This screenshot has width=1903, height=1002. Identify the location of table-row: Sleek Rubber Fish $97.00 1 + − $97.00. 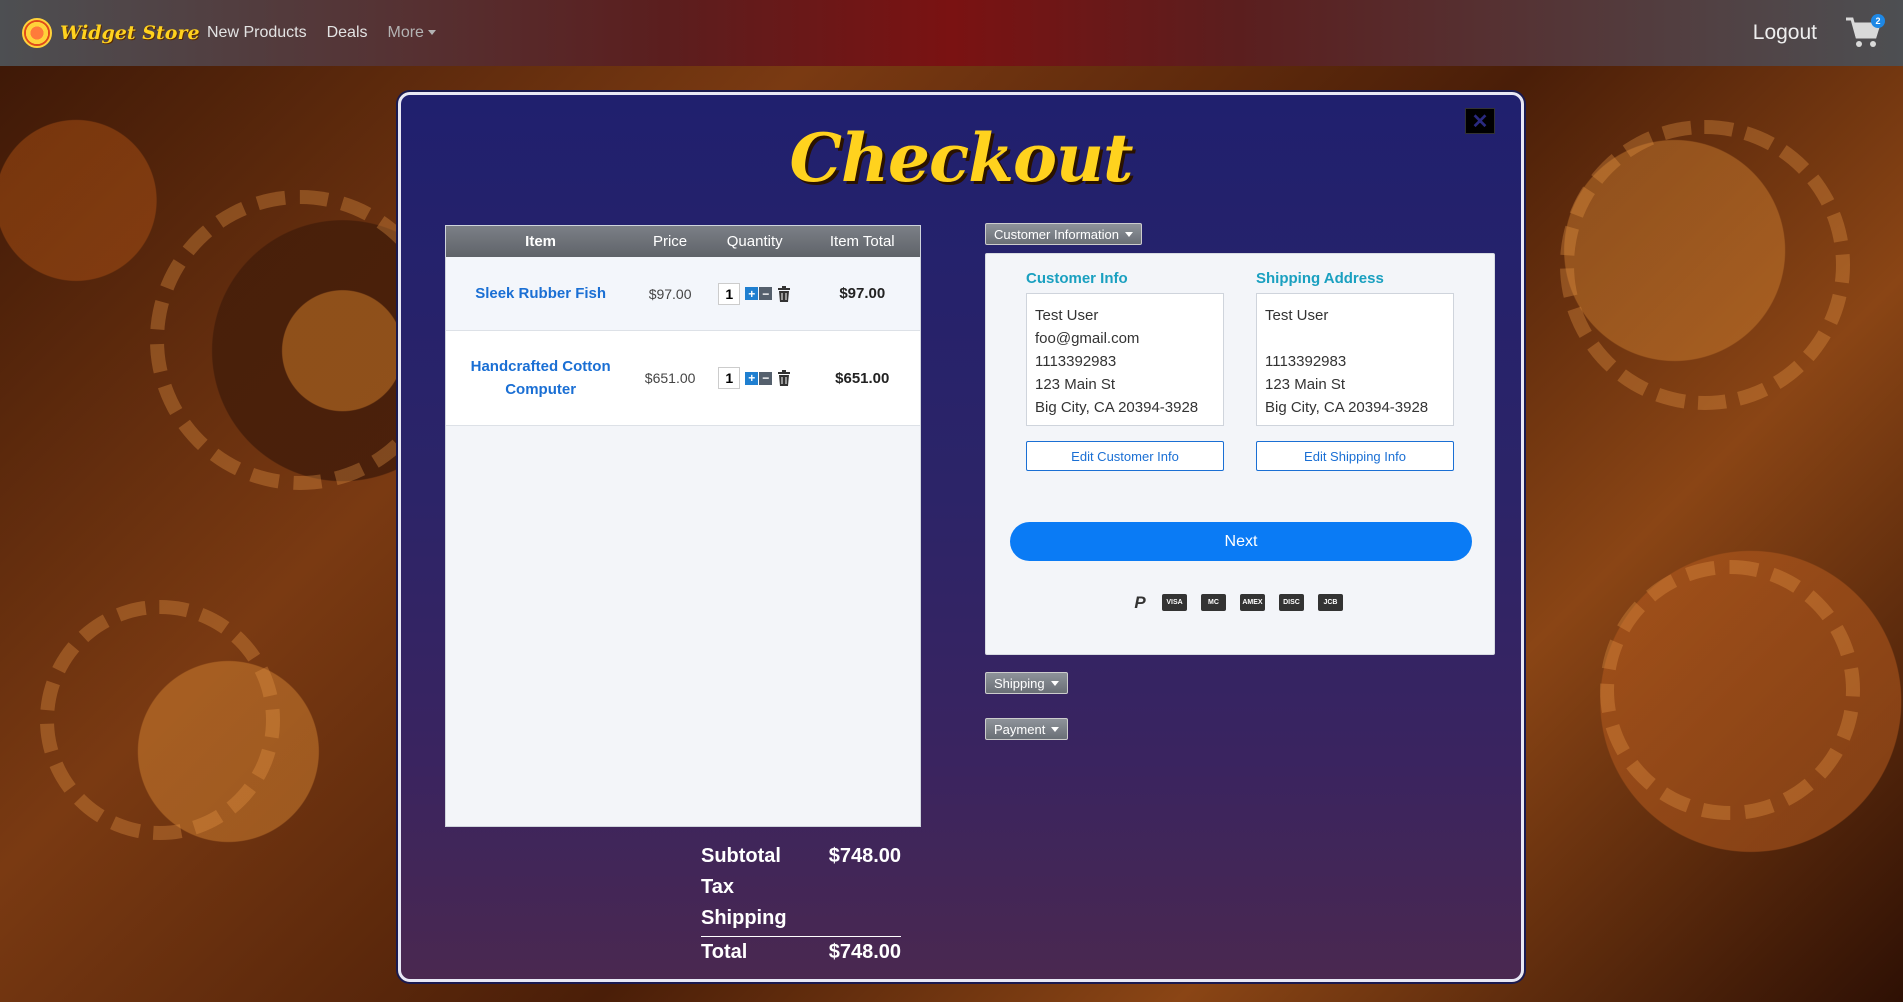
(683, 294).